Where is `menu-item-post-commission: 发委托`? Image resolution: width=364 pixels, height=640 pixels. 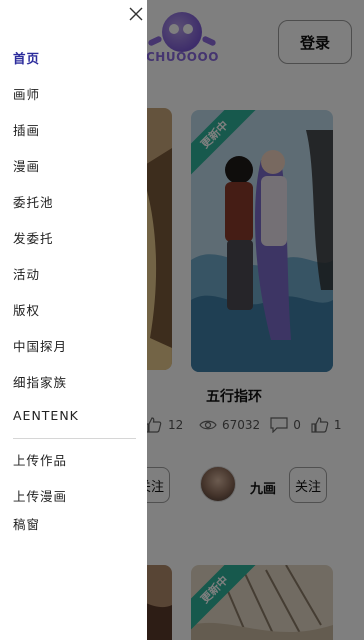 menu-item-post-commission: 发委托 is located at coordinates (33, 237).